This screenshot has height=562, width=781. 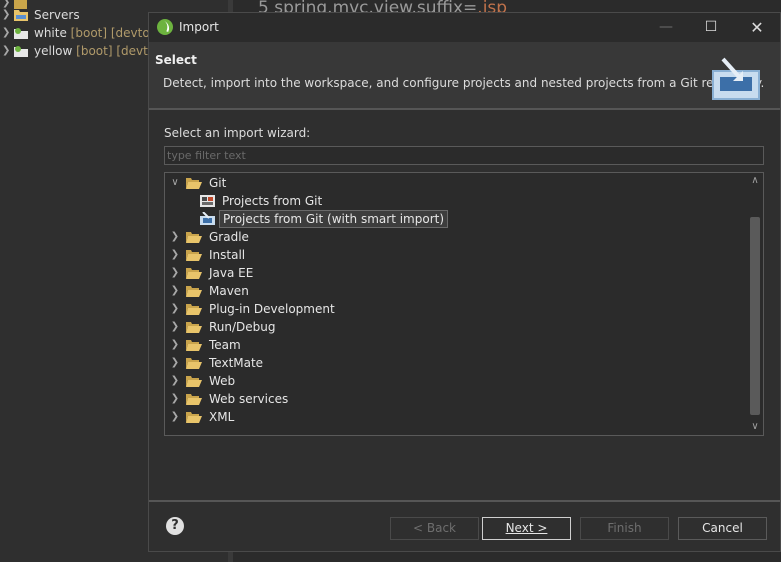 I want to click on back-button: < Back, so click(x=434, y=528).